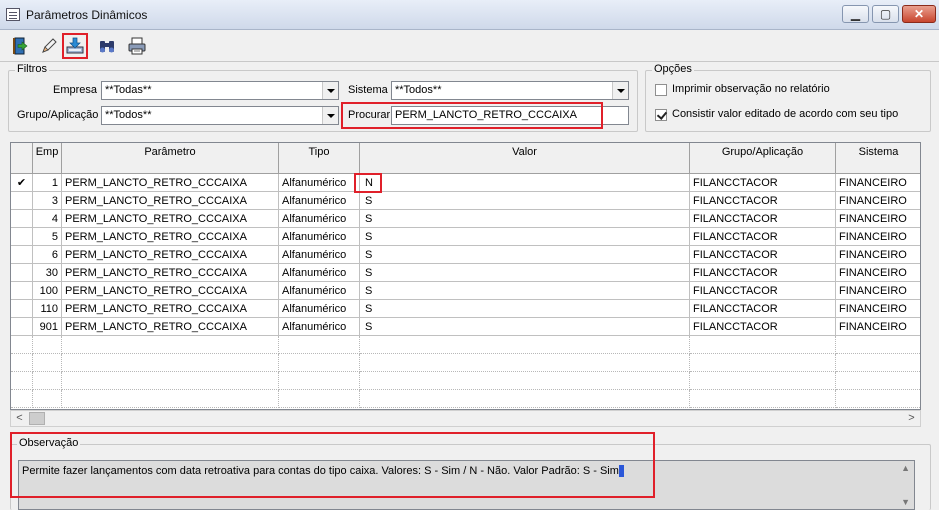 The height and width of the screenshot is (510, 939). What do you see at coordinates (47, 219) in the screenshot?
I see `cell-emp: 4` at bounding box center [47, 219].